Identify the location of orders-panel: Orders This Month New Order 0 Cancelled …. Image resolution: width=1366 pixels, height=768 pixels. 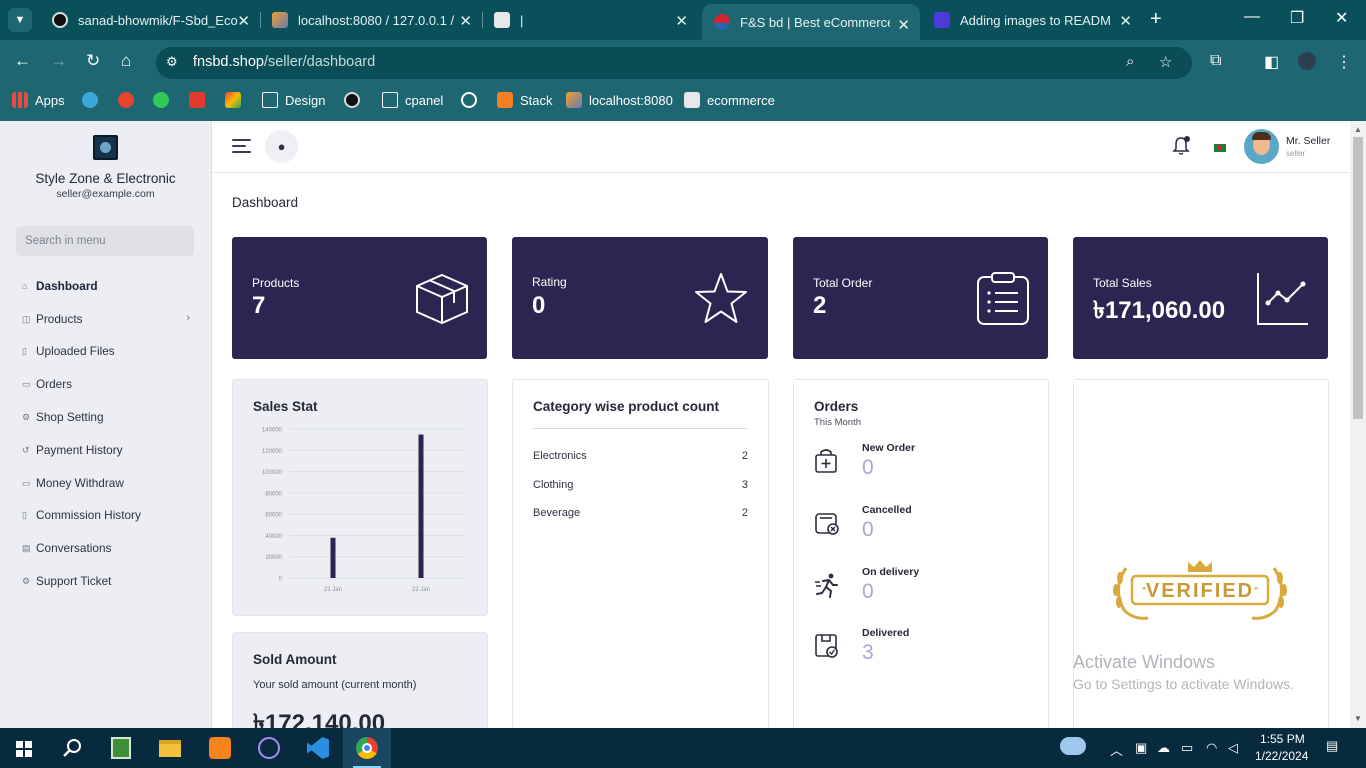
(921, 559).